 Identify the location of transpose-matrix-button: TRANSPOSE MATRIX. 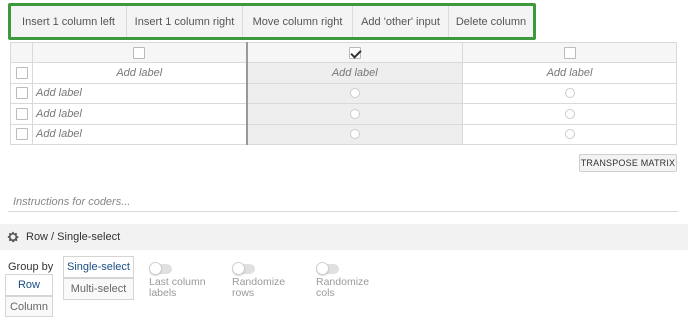
(628, 163).